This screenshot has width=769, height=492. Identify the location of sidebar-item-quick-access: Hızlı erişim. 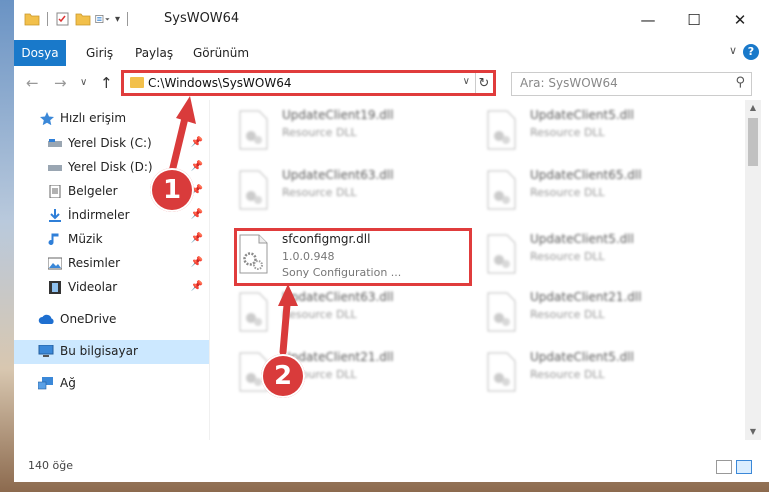
(111, 119).